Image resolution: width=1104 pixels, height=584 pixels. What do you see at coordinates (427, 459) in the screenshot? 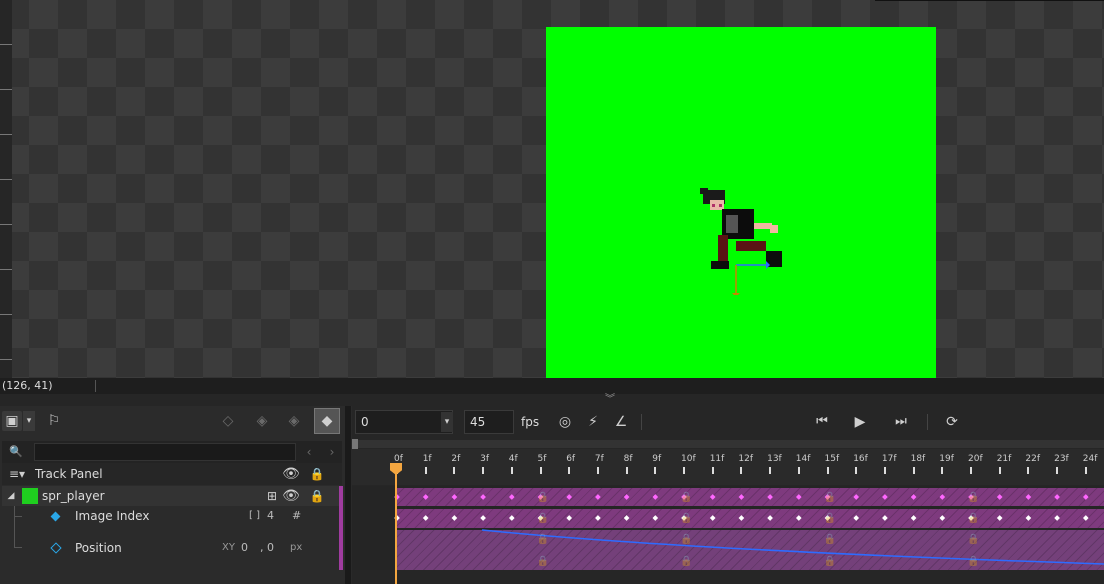
I see `frame-label: 1f` at bounding box center [427, 459].